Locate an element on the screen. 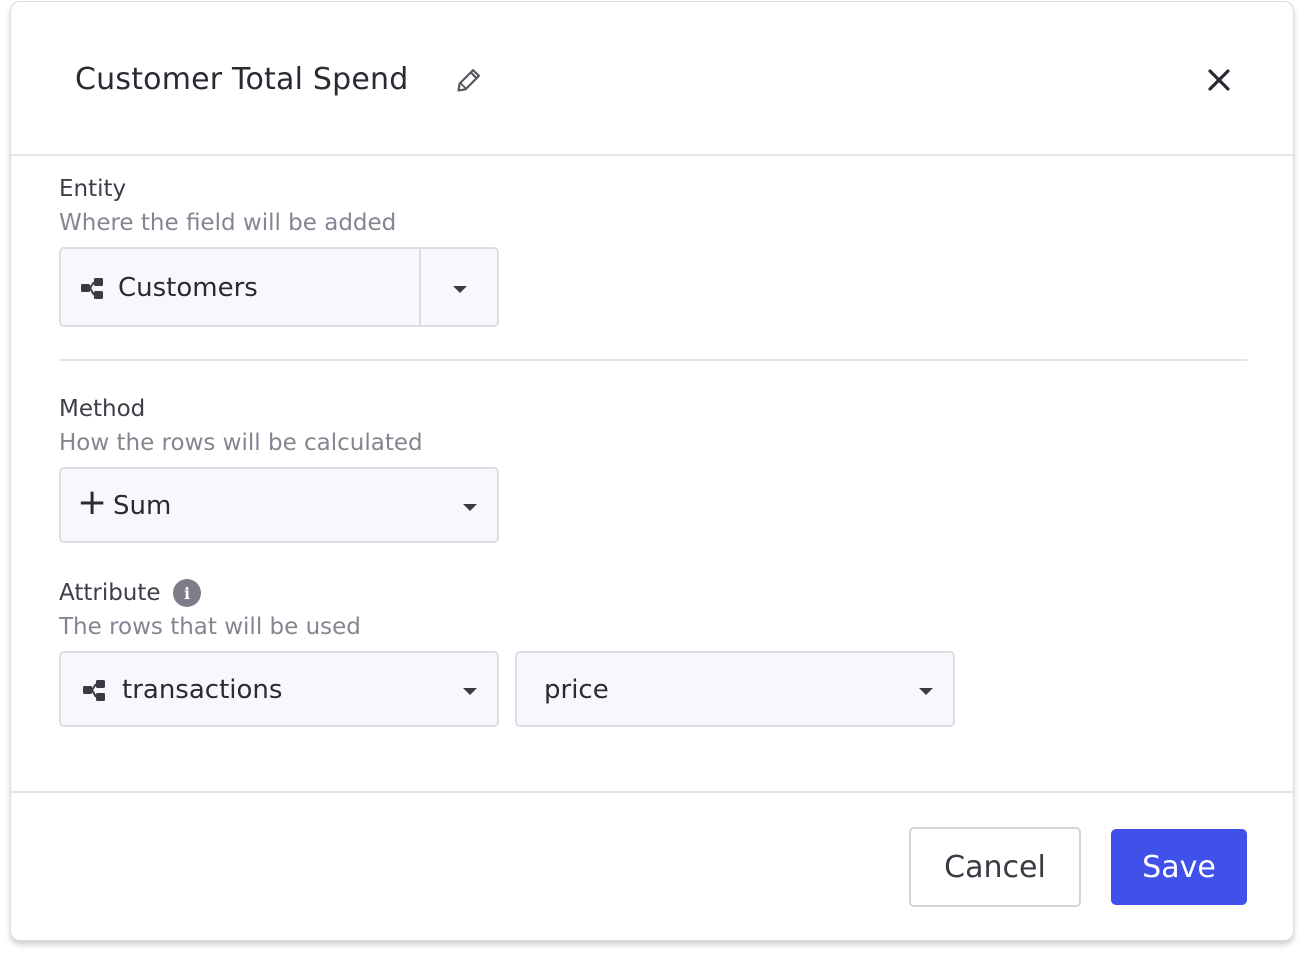  attribute-label: Attribute is located at coordinates (110, 593).